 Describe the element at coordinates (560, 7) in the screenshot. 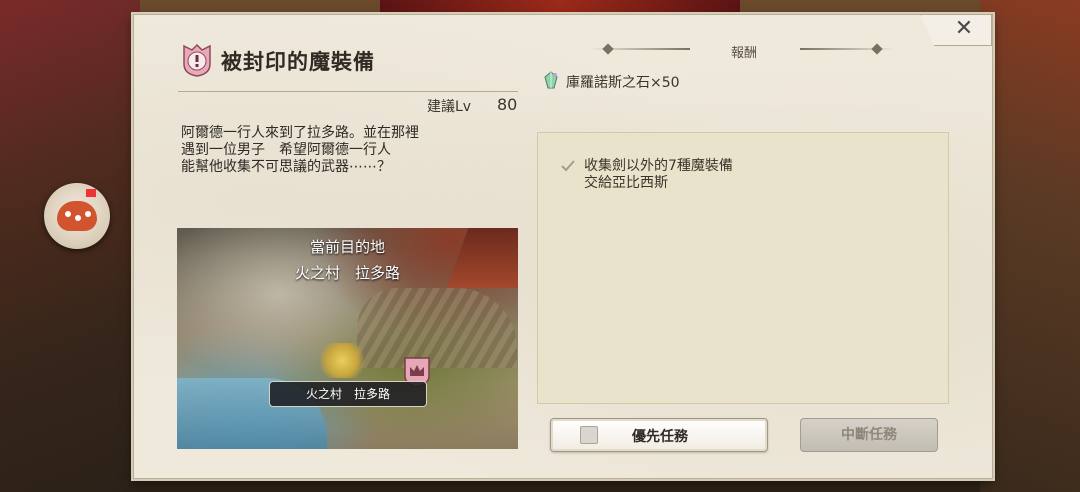

I see `background-top` at that location.